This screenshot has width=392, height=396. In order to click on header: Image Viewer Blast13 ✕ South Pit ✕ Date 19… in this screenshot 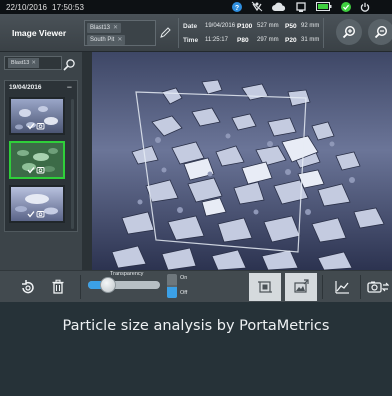, I will do `click(196, 38)`.